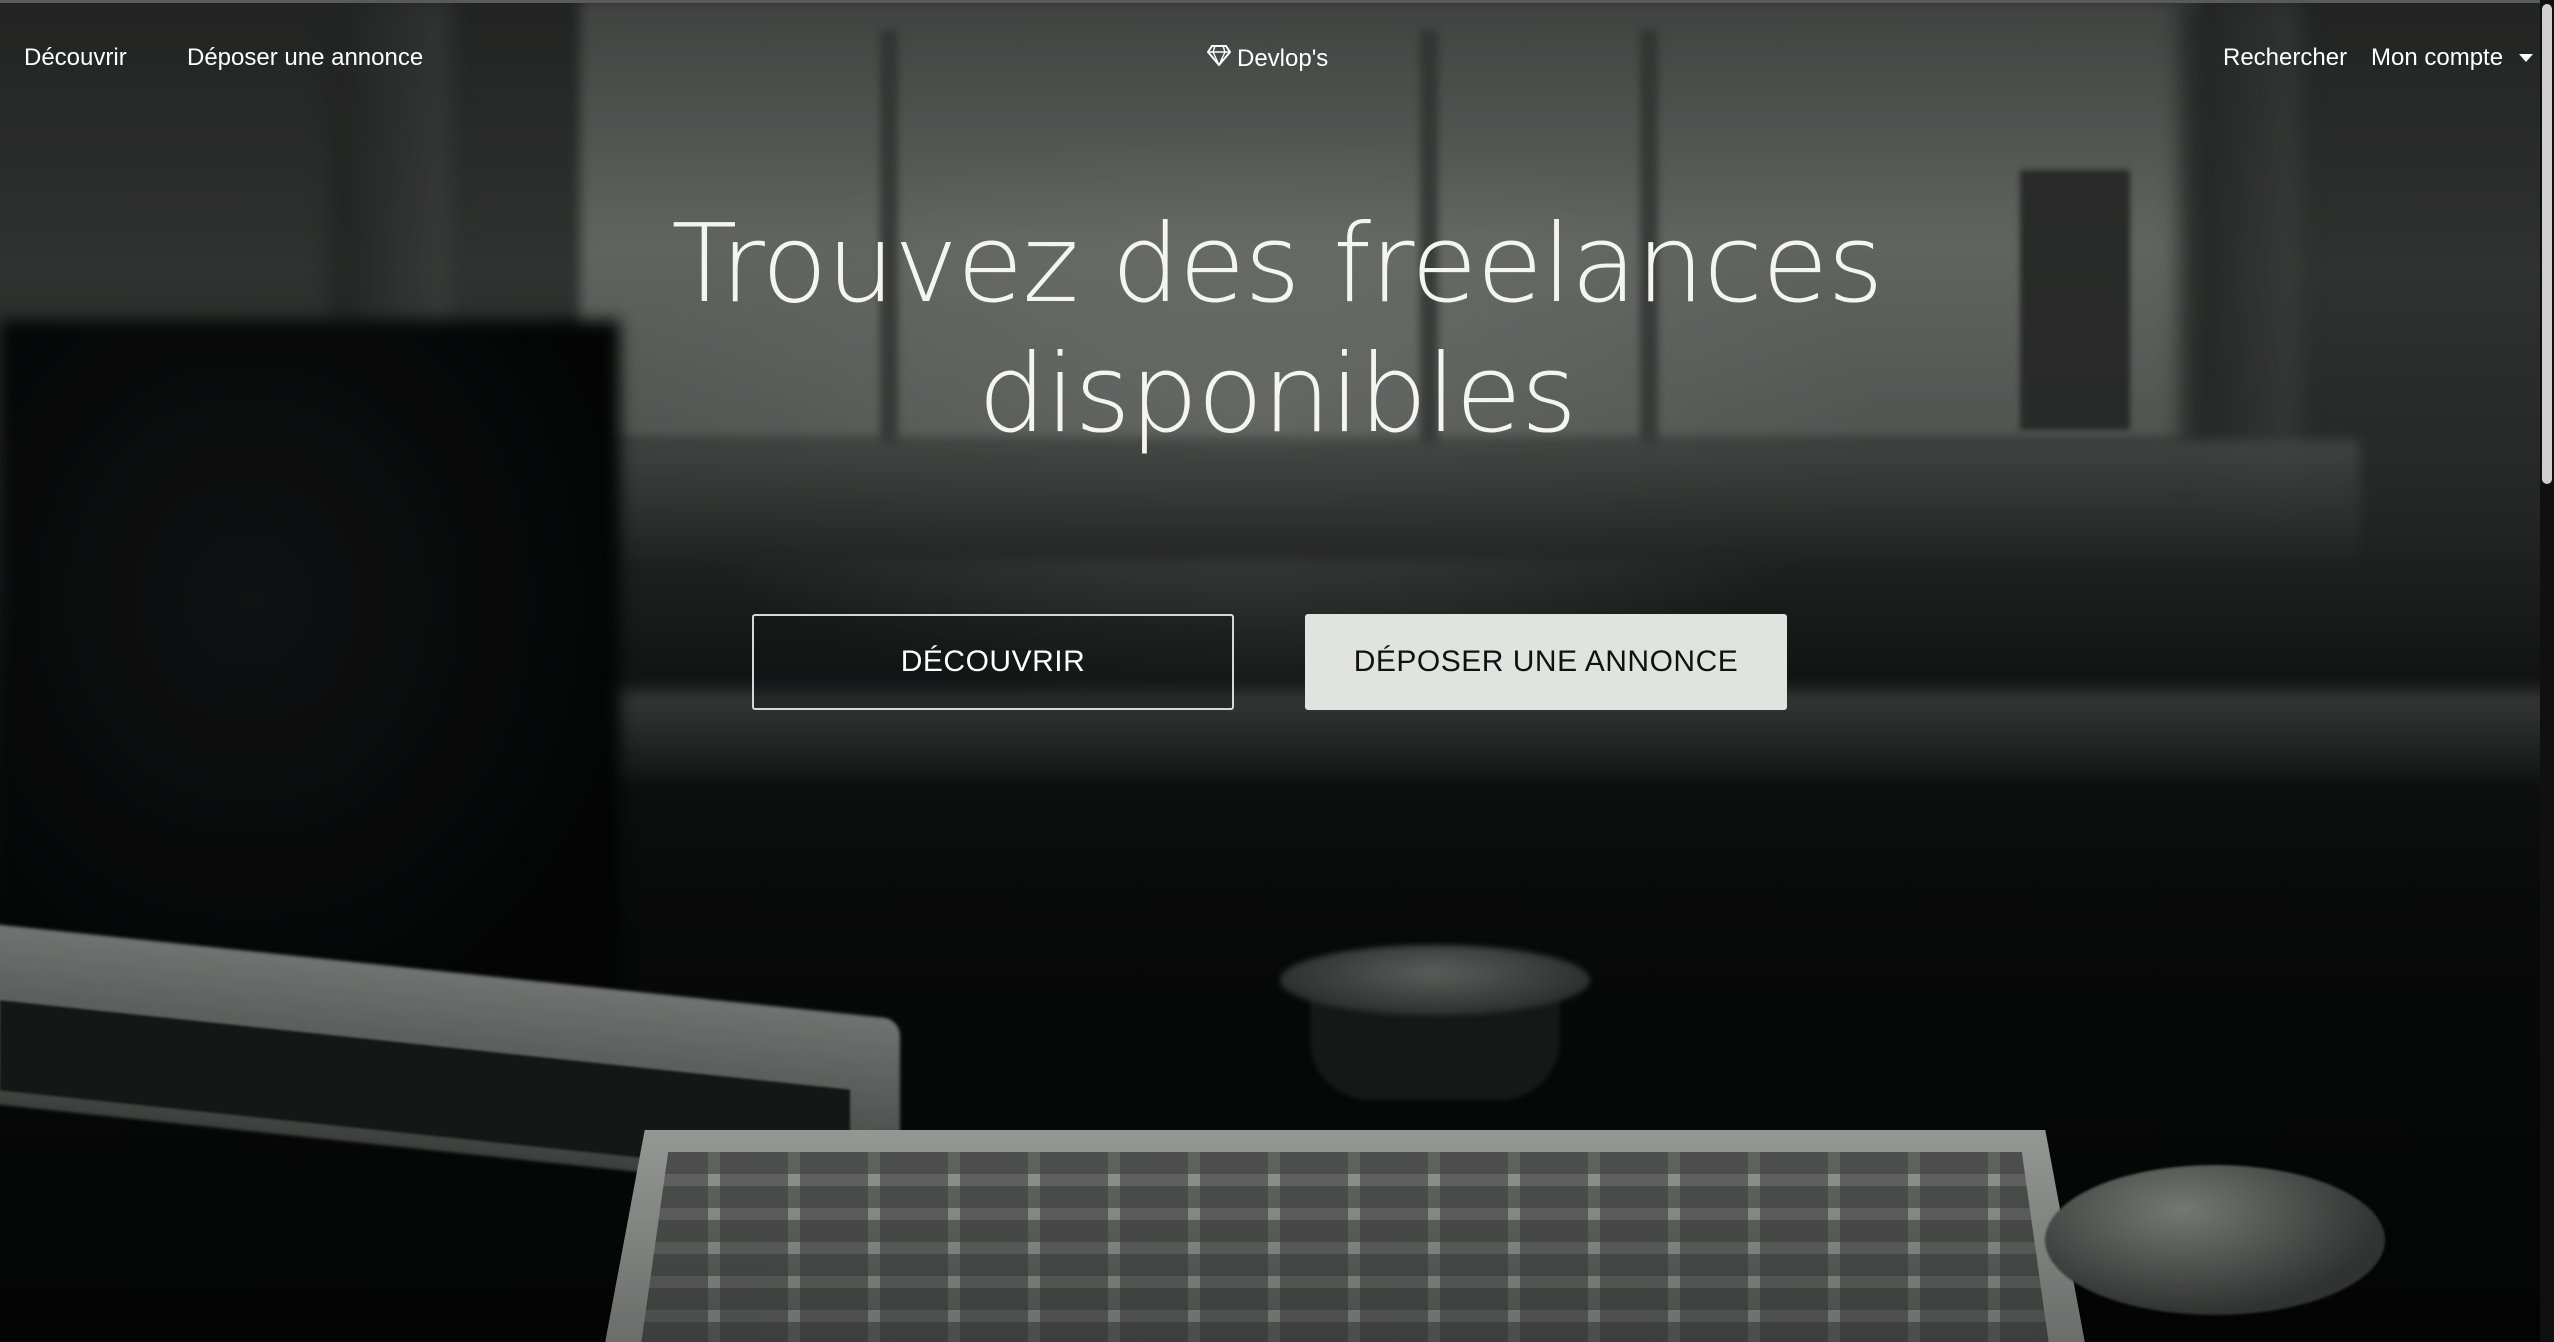 The height and width of the screenshot is (1342, 2554). Describe the element at coordinates (2285, 58) in the screenshot. I see `nav-link-search: Rechercher` at that location.